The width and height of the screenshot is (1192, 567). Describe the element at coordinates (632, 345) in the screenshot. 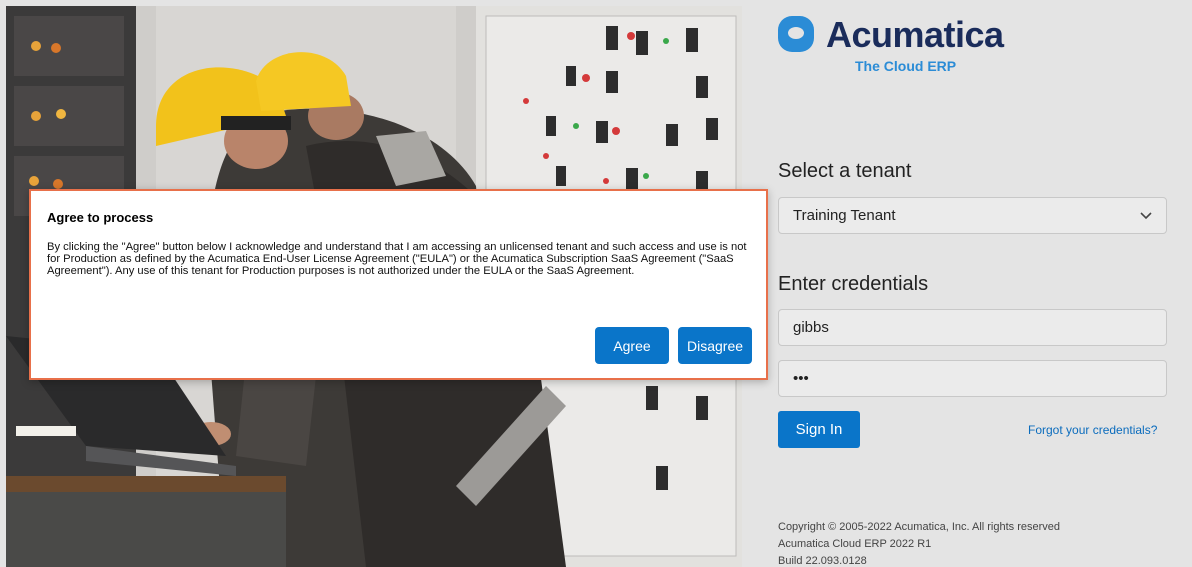

I see `agree-button: Agree` at that location.